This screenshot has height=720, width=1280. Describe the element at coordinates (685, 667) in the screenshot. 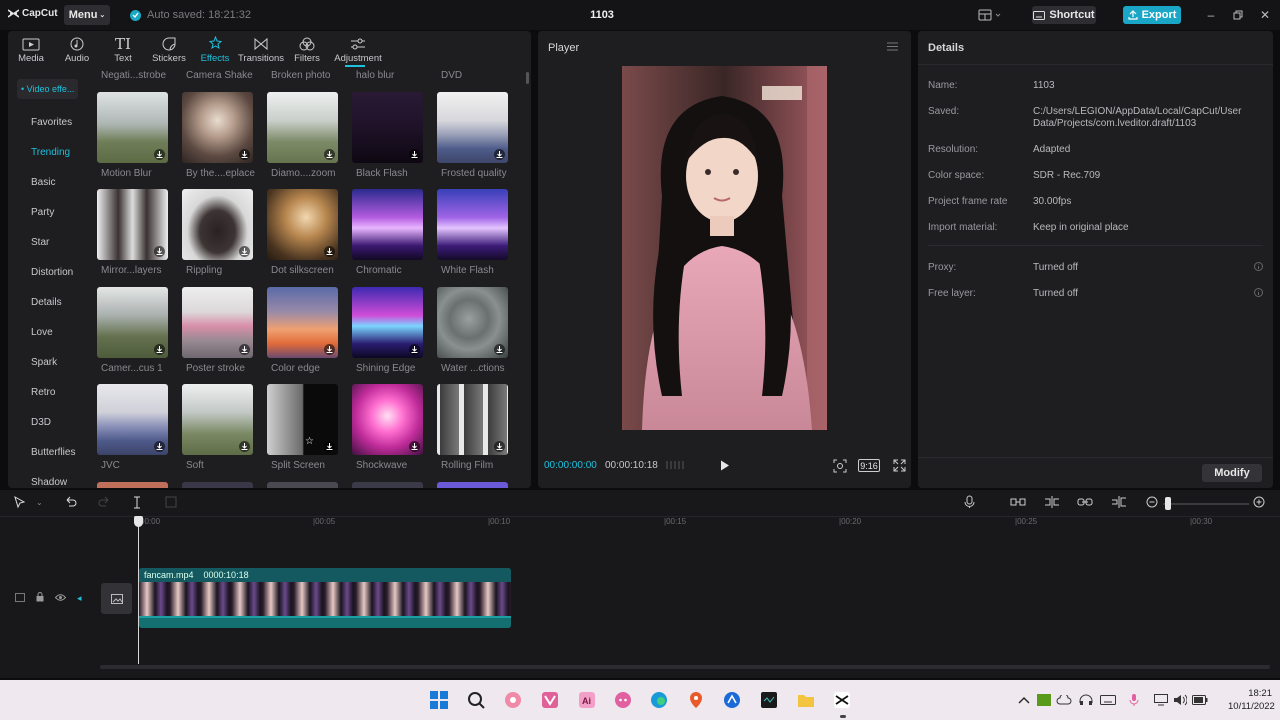

I see `timeline-scrollbar` at that location.